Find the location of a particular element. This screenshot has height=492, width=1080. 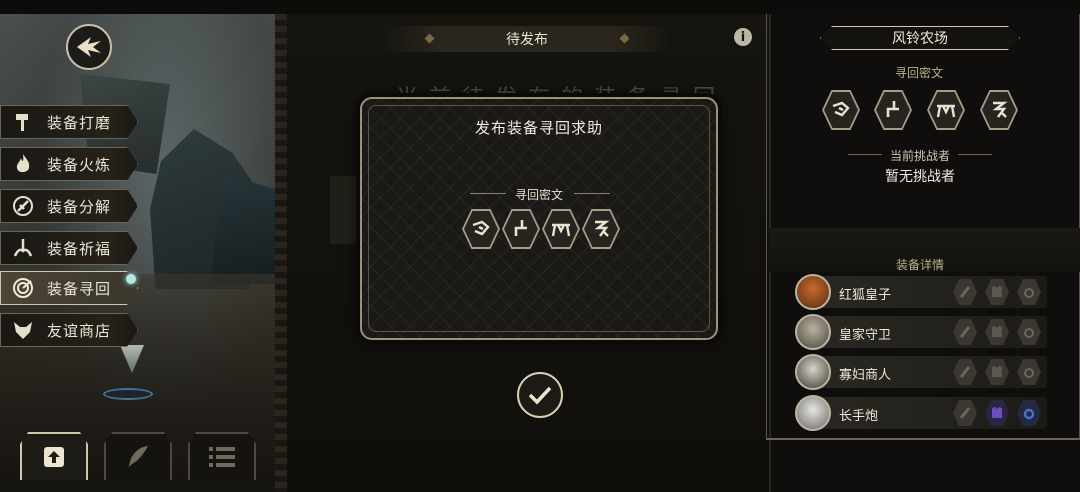

flame-icon is located at coordinates (23, 164).